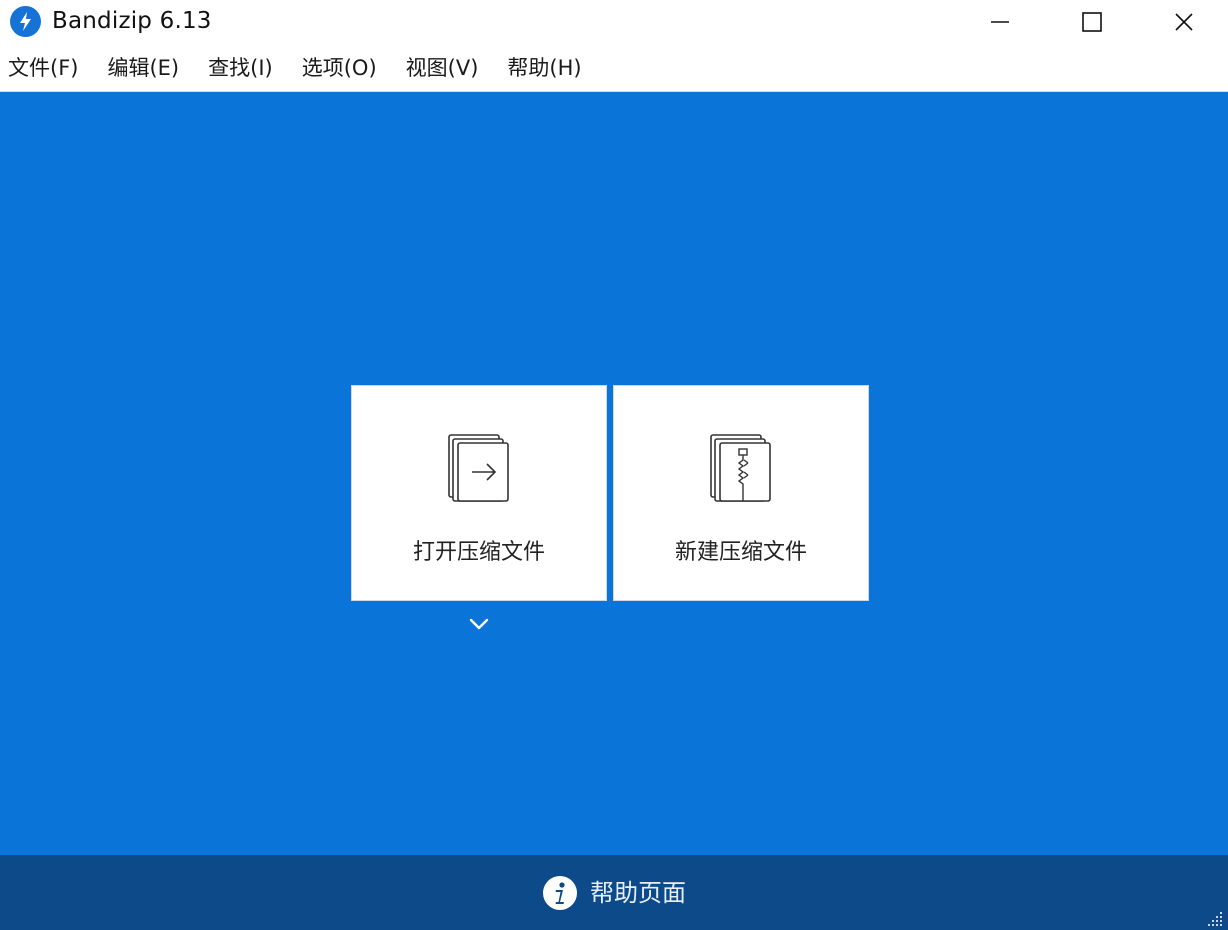  I want to click on maximize-button, so click(1092, 22).